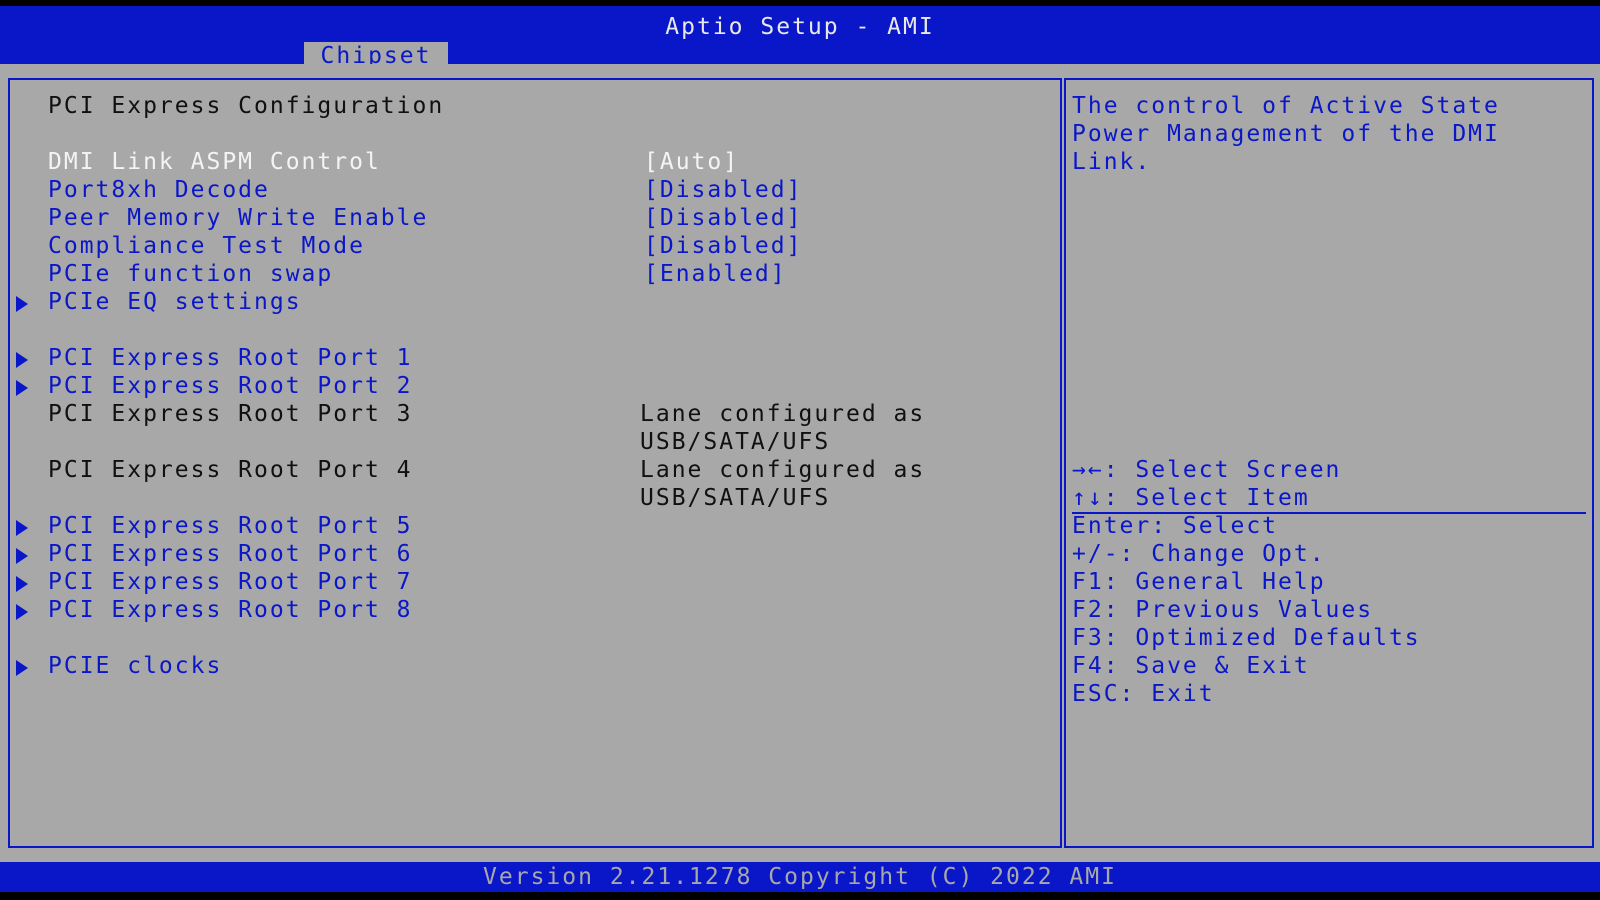 The height and width of the screenshot is (900, 1600). I want to click on submenu-root-port-7: PCI Express Root Port 7, so click(525, 583).